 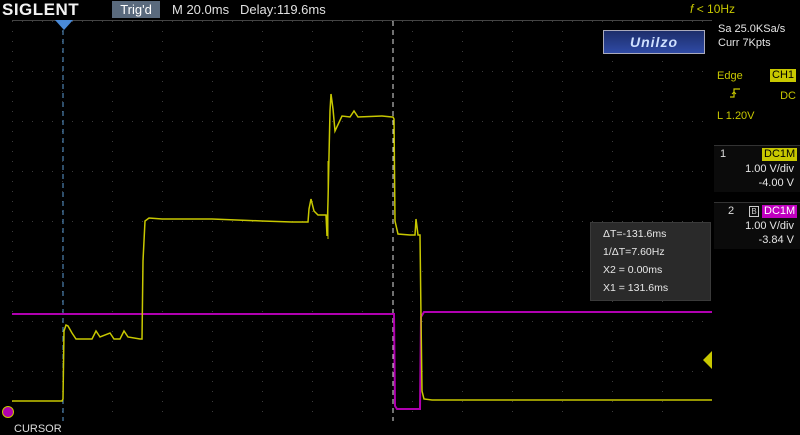 What do you see at coordinates (8, 412) in the screenshot?
I see `channel-2-ground-marker` at bounding box center [8, 412].